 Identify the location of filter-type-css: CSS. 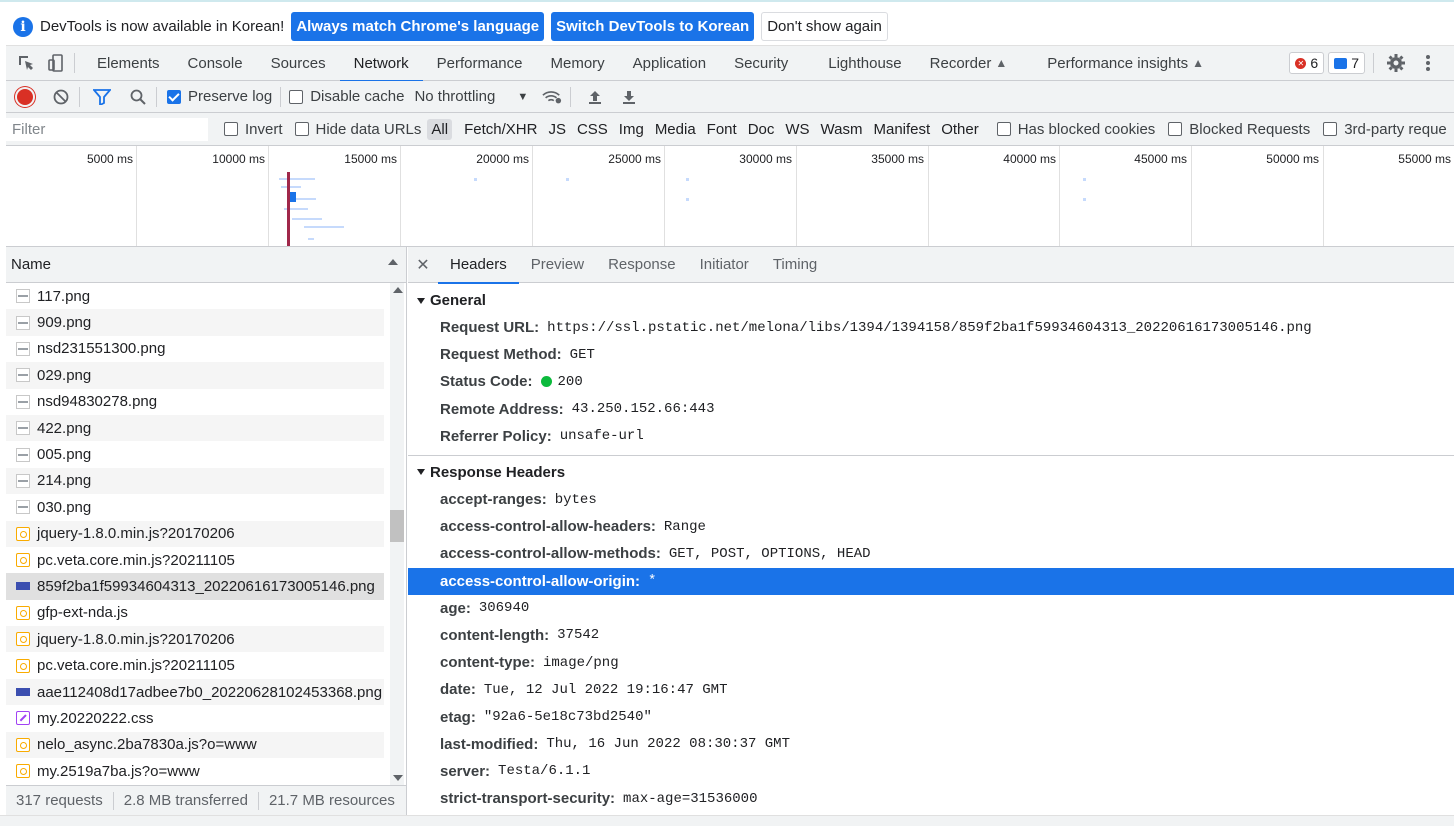
(592, 129).